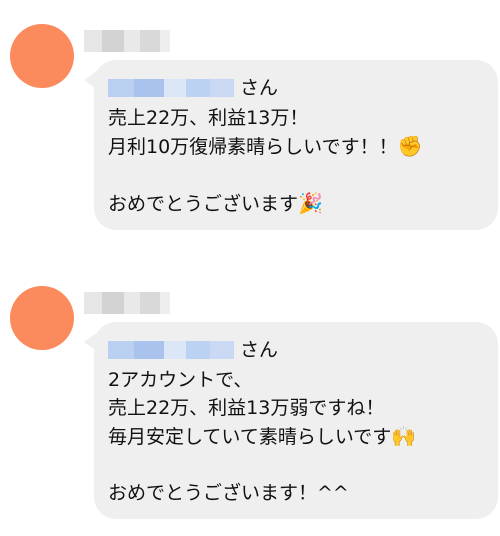 The width and height of the screenshot is (500, 536). What do you see at coordinates (203, 204) in the screenshot?
I see `message-line-text: おめでとうございます` at bounding box center [203, 204].